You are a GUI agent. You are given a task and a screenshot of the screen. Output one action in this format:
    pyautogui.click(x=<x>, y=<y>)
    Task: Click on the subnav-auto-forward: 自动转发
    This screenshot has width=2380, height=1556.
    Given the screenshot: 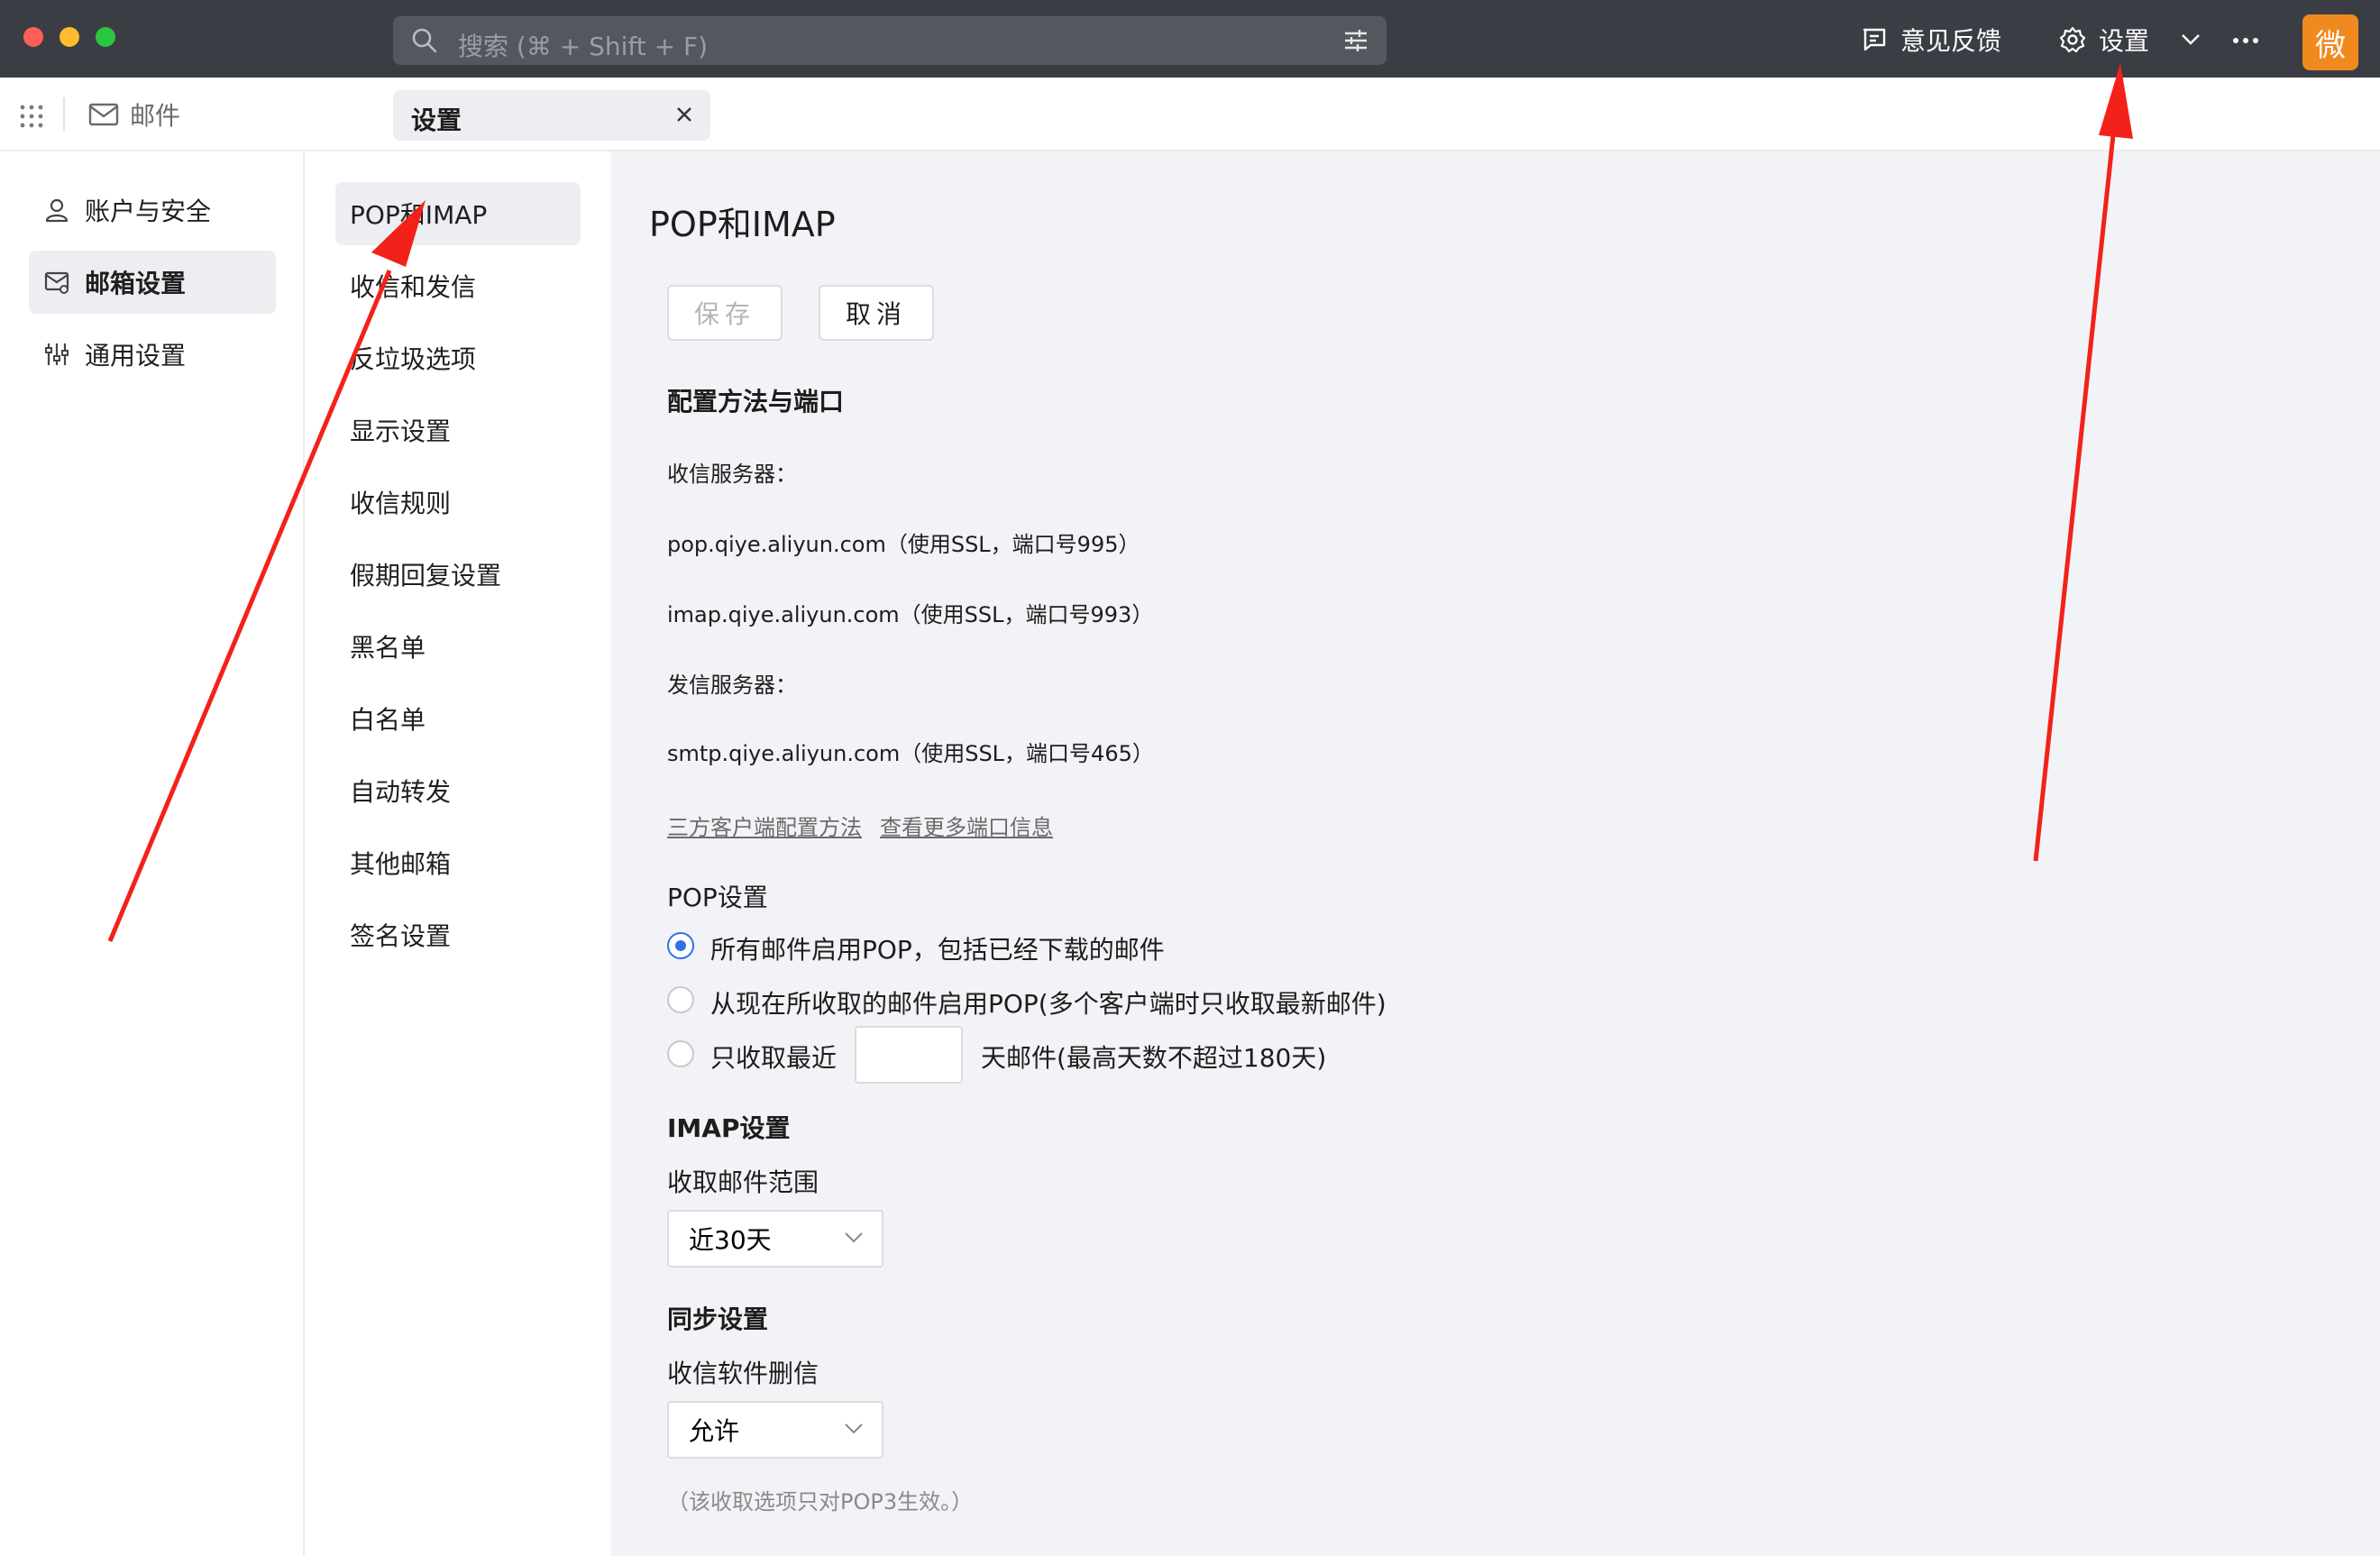 What is the action you would take?
    pyautogui.click(x=458, y=790)
    